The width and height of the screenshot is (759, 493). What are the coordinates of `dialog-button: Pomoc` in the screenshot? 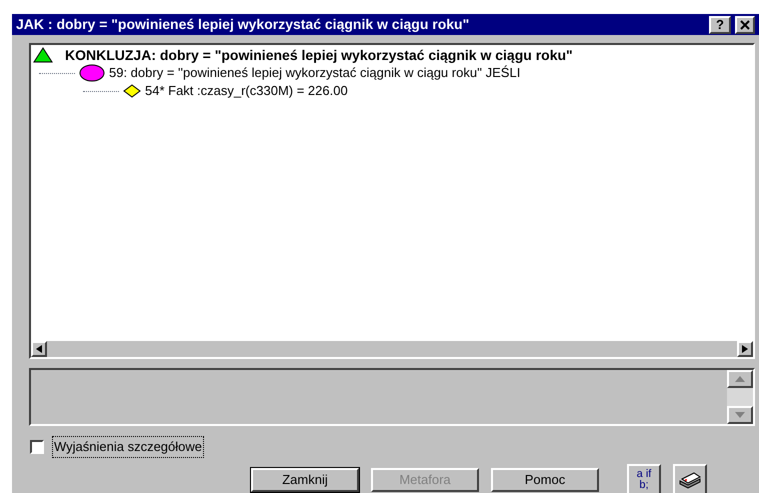 It's located at (545, 480).